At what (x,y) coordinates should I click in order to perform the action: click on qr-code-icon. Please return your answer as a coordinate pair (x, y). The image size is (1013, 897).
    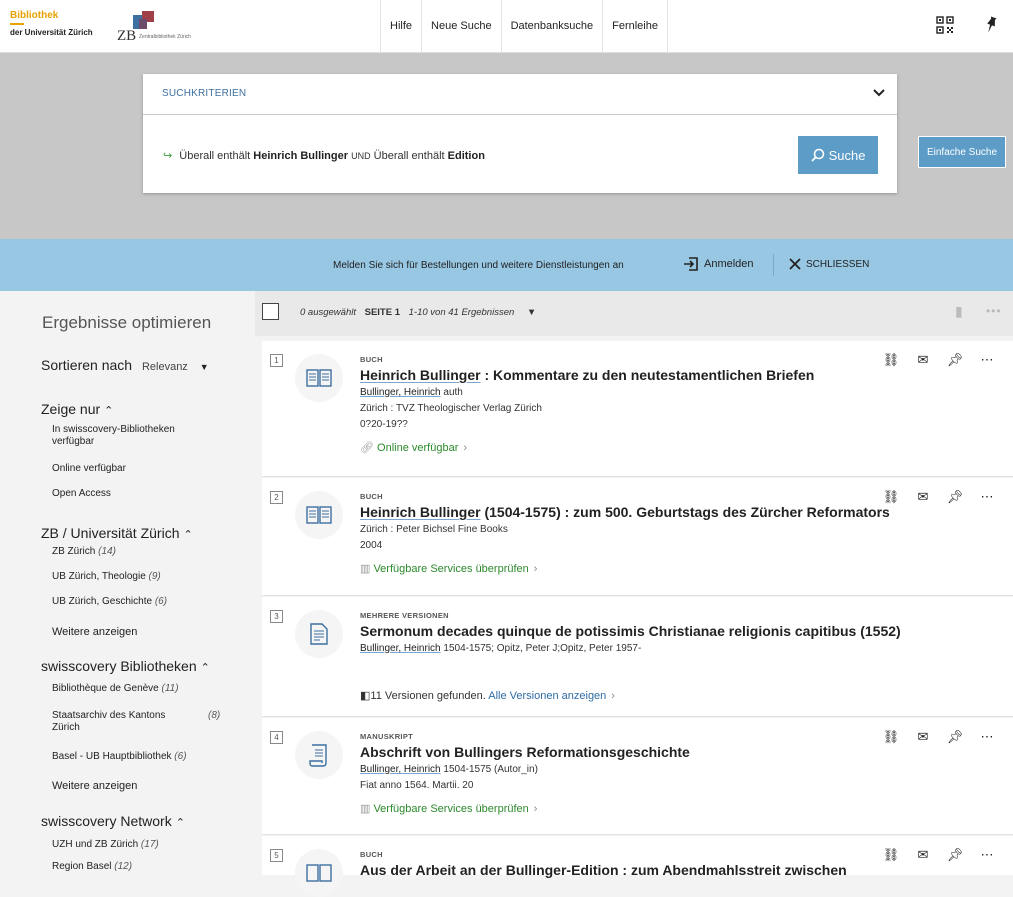
    Looking at the image, I should click on (945, 26).